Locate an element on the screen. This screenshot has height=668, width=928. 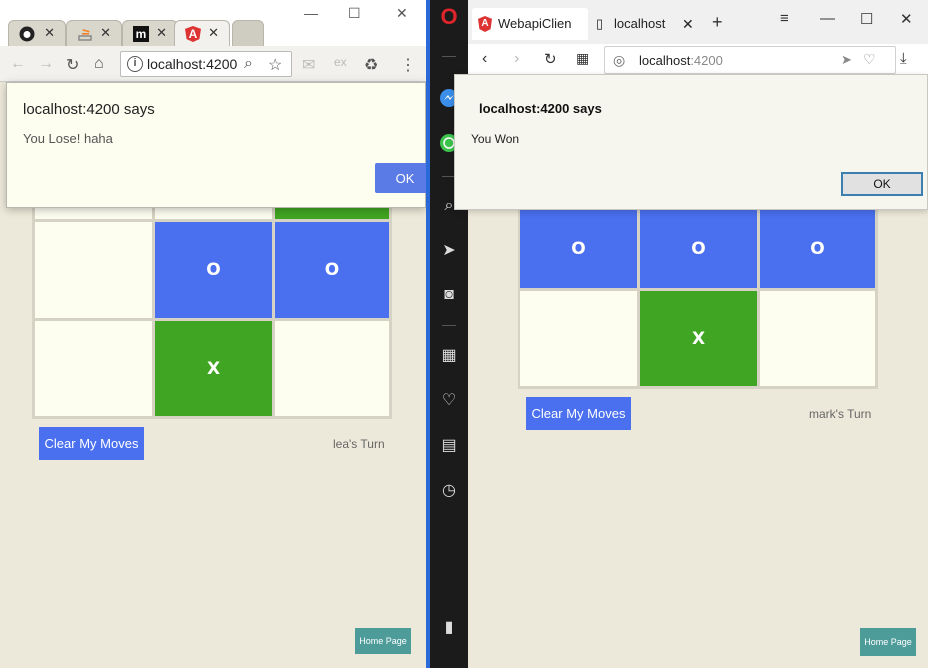
address-bar: ◎ localhost:4200 ➤ ♡ is located at coordinates (750, 60).